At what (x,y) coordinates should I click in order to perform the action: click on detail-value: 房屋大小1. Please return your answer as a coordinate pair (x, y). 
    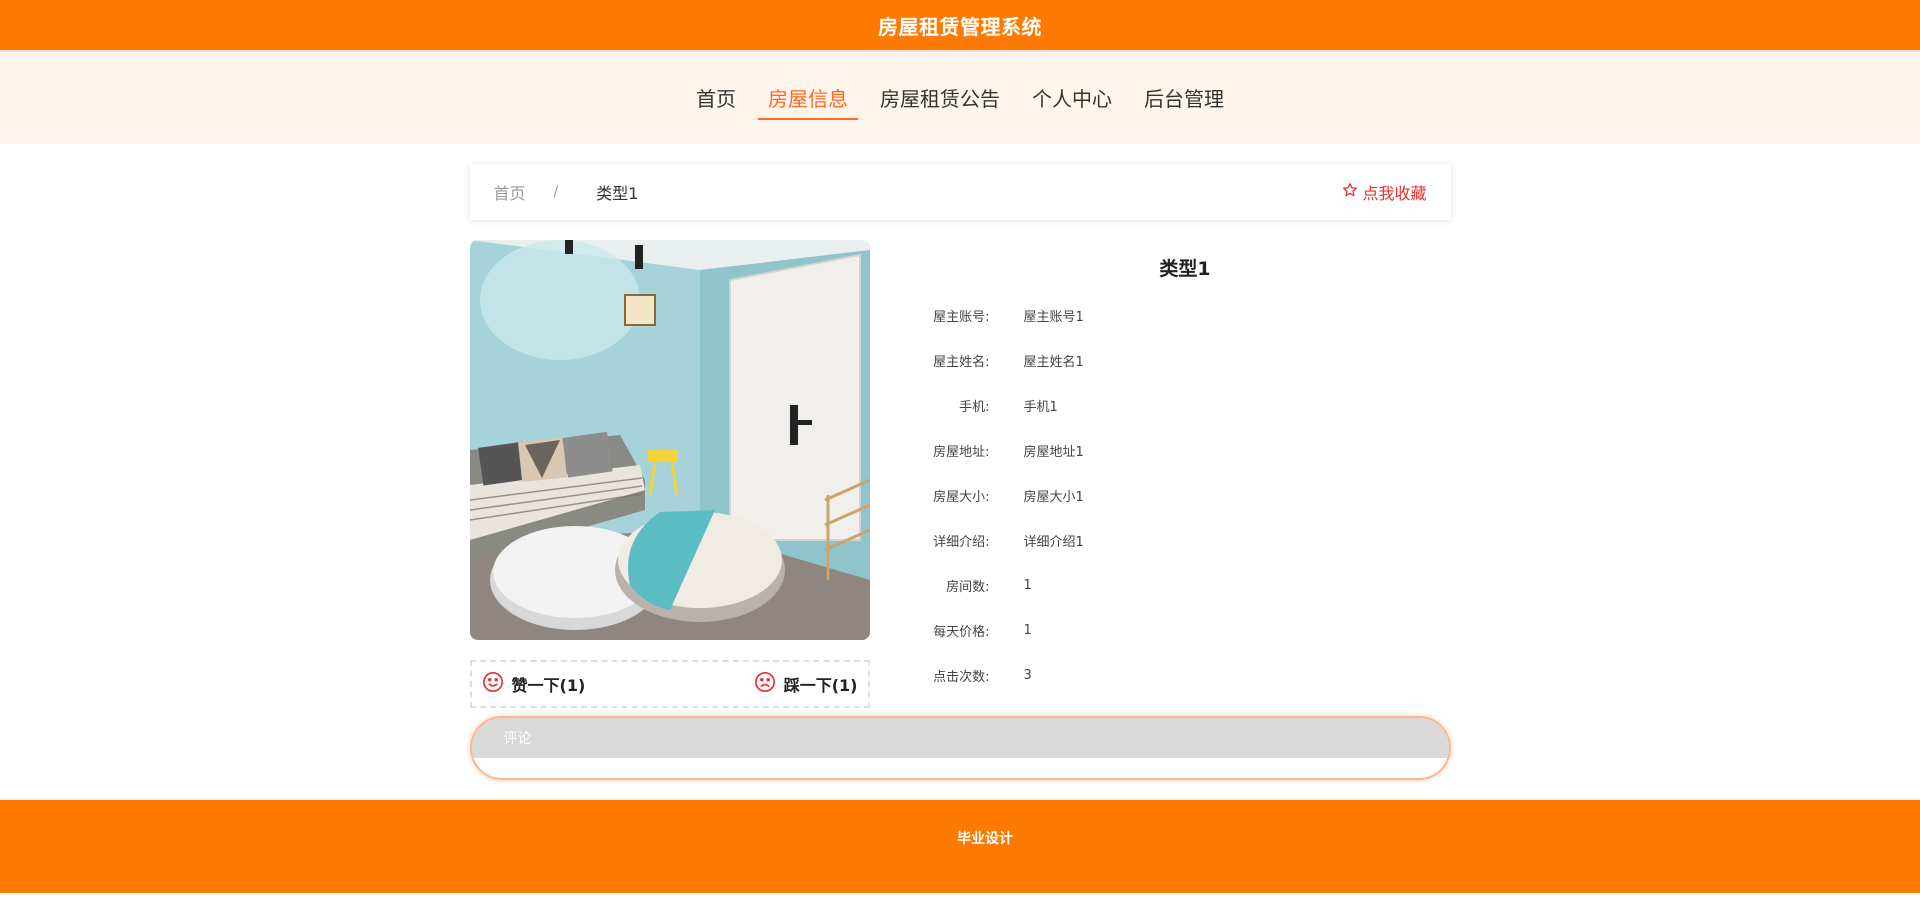
    Looking at the image, I should click on (1053, 497).